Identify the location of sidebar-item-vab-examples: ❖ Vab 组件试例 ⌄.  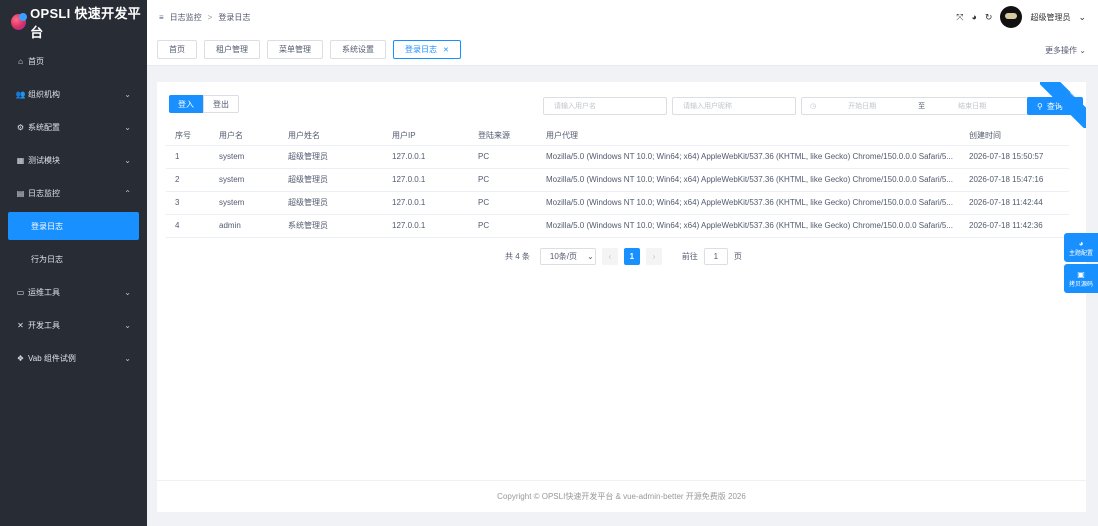
(73, 358).